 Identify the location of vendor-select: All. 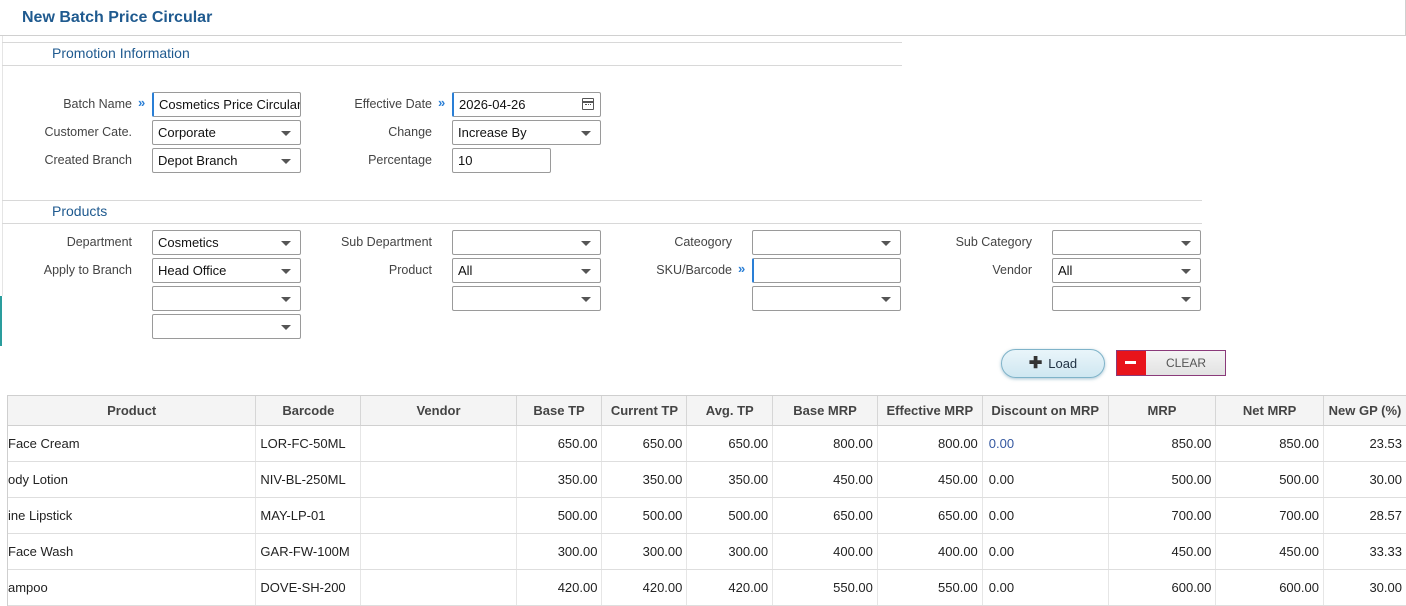
(1126, 270).